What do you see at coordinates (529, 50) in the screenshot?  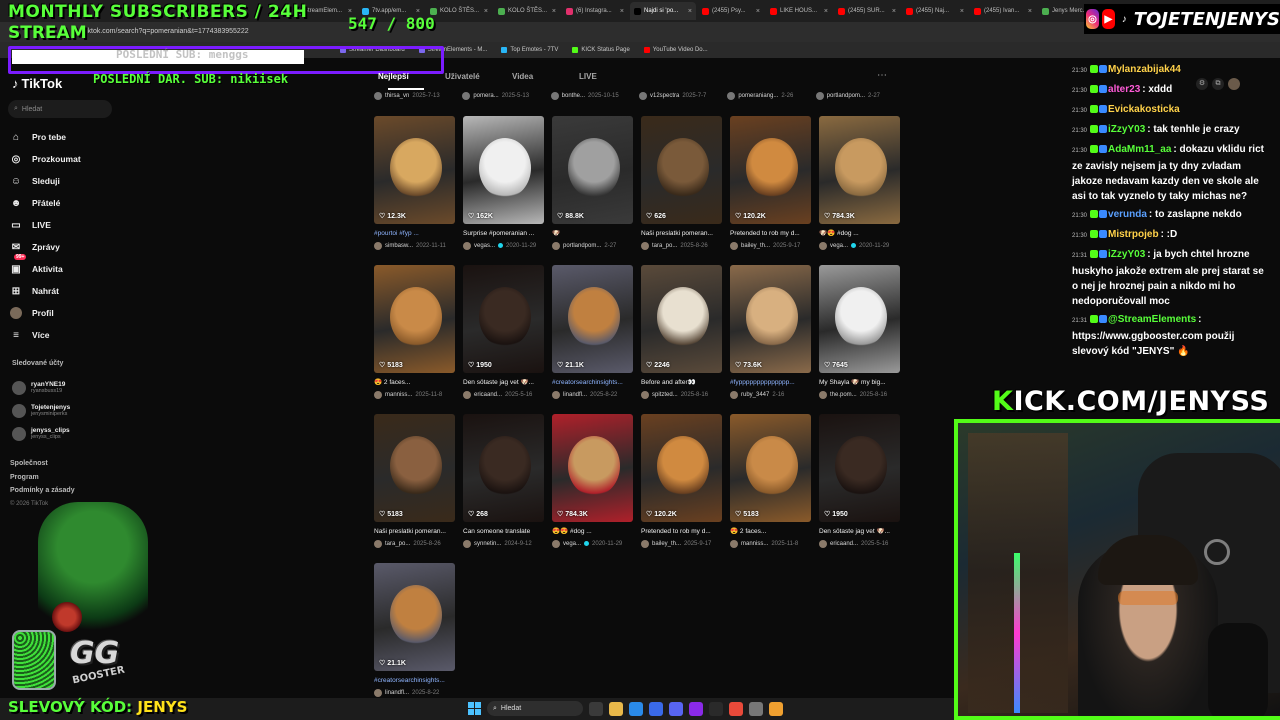 I see `bookmark-item: Top Emotes - 7TV` at bounding box center [529, 50].